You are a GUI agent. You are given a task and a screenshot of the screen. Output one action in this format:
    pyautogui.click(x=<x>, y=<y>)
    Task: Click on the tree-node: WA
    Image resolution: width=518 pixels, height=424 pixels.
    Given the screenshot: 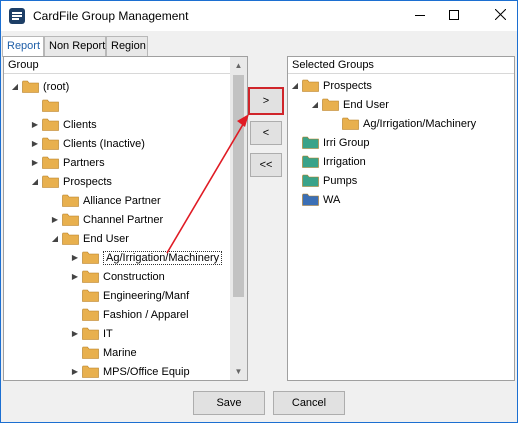 What is the action you would take?
    pyautogui.click(x=315, y=199)
    